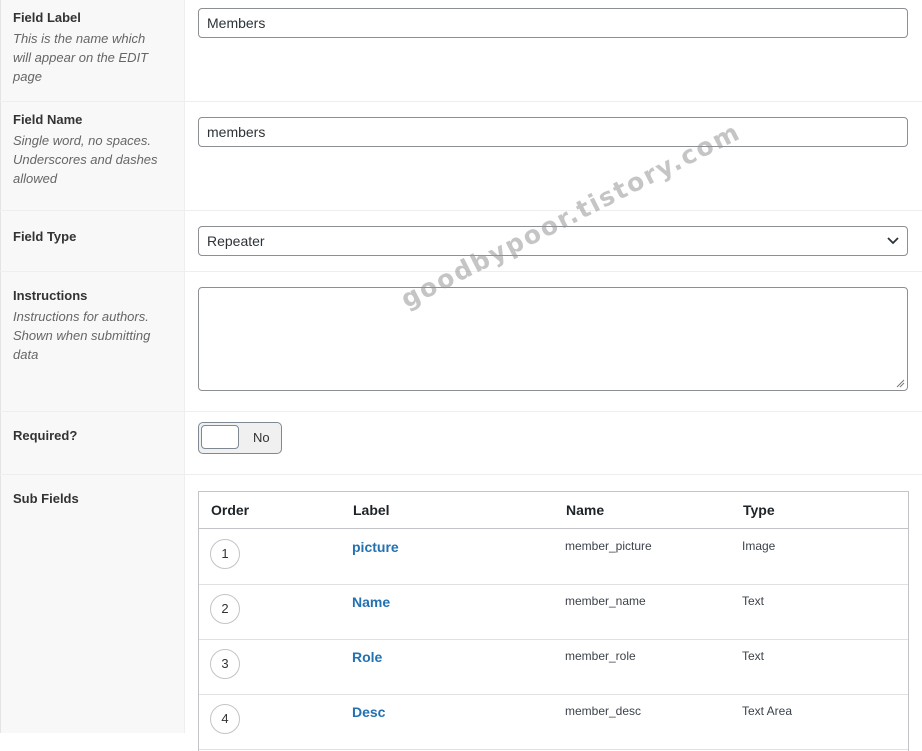 The image size is (922, 751). What do you see at coordinates (368, 712) in the screenshot?
I see `sub-field-label-link: Desc` at bounding box center [368, 712].